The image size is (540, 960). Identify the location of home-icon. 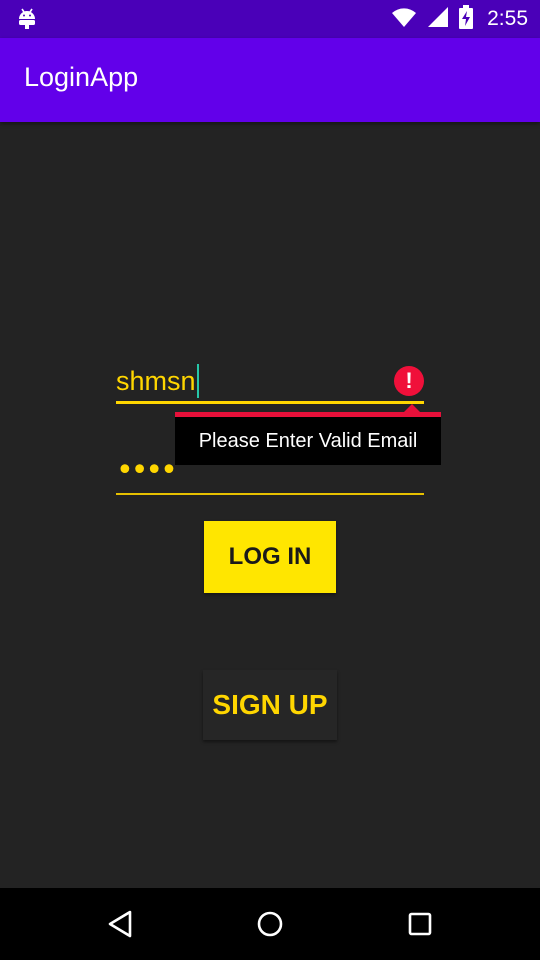
(270, 924).